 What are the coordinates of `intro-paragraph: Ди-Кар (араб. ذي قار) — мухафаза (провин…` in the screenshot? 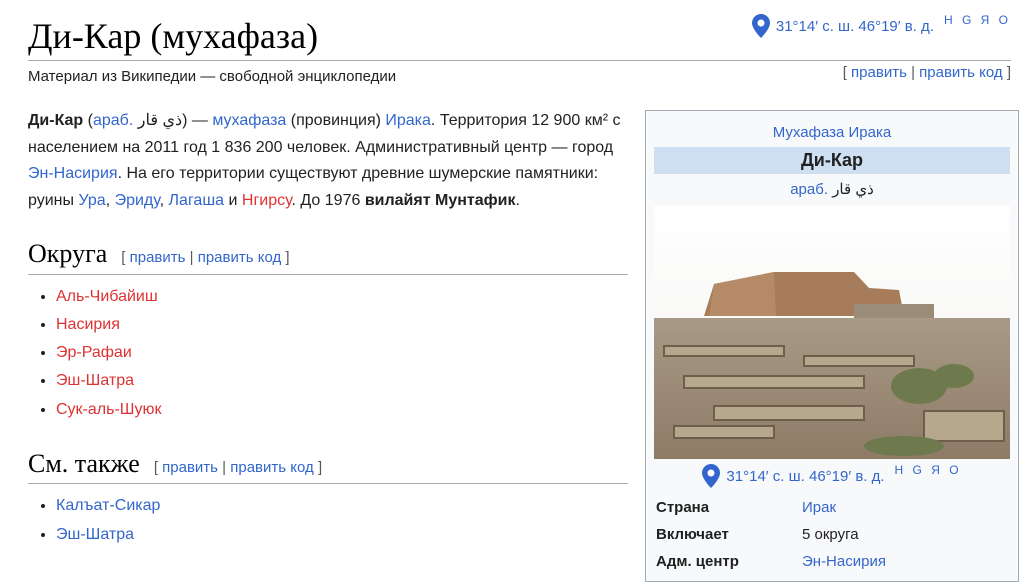 It's located at (328, 161).